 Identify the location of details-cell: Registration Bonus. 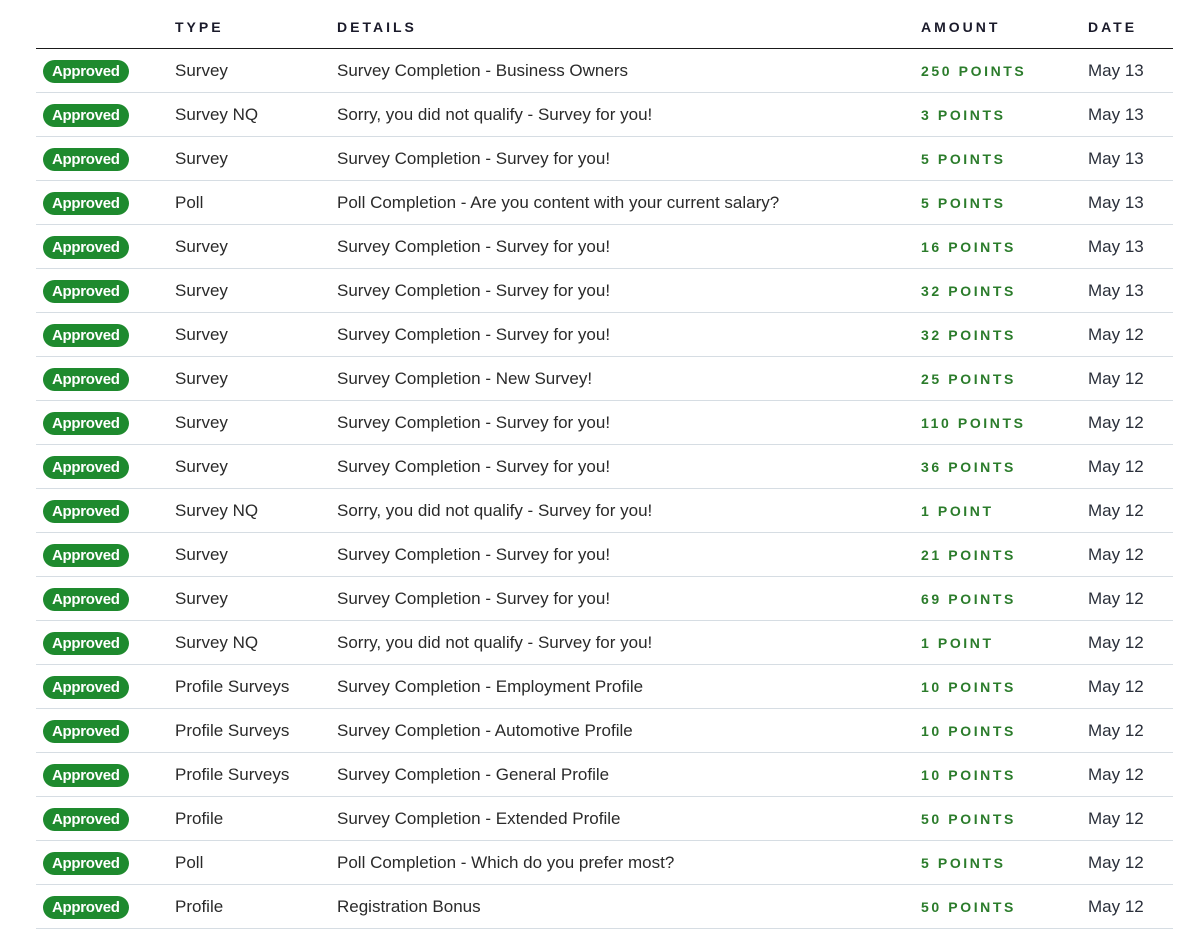
(409, 906).